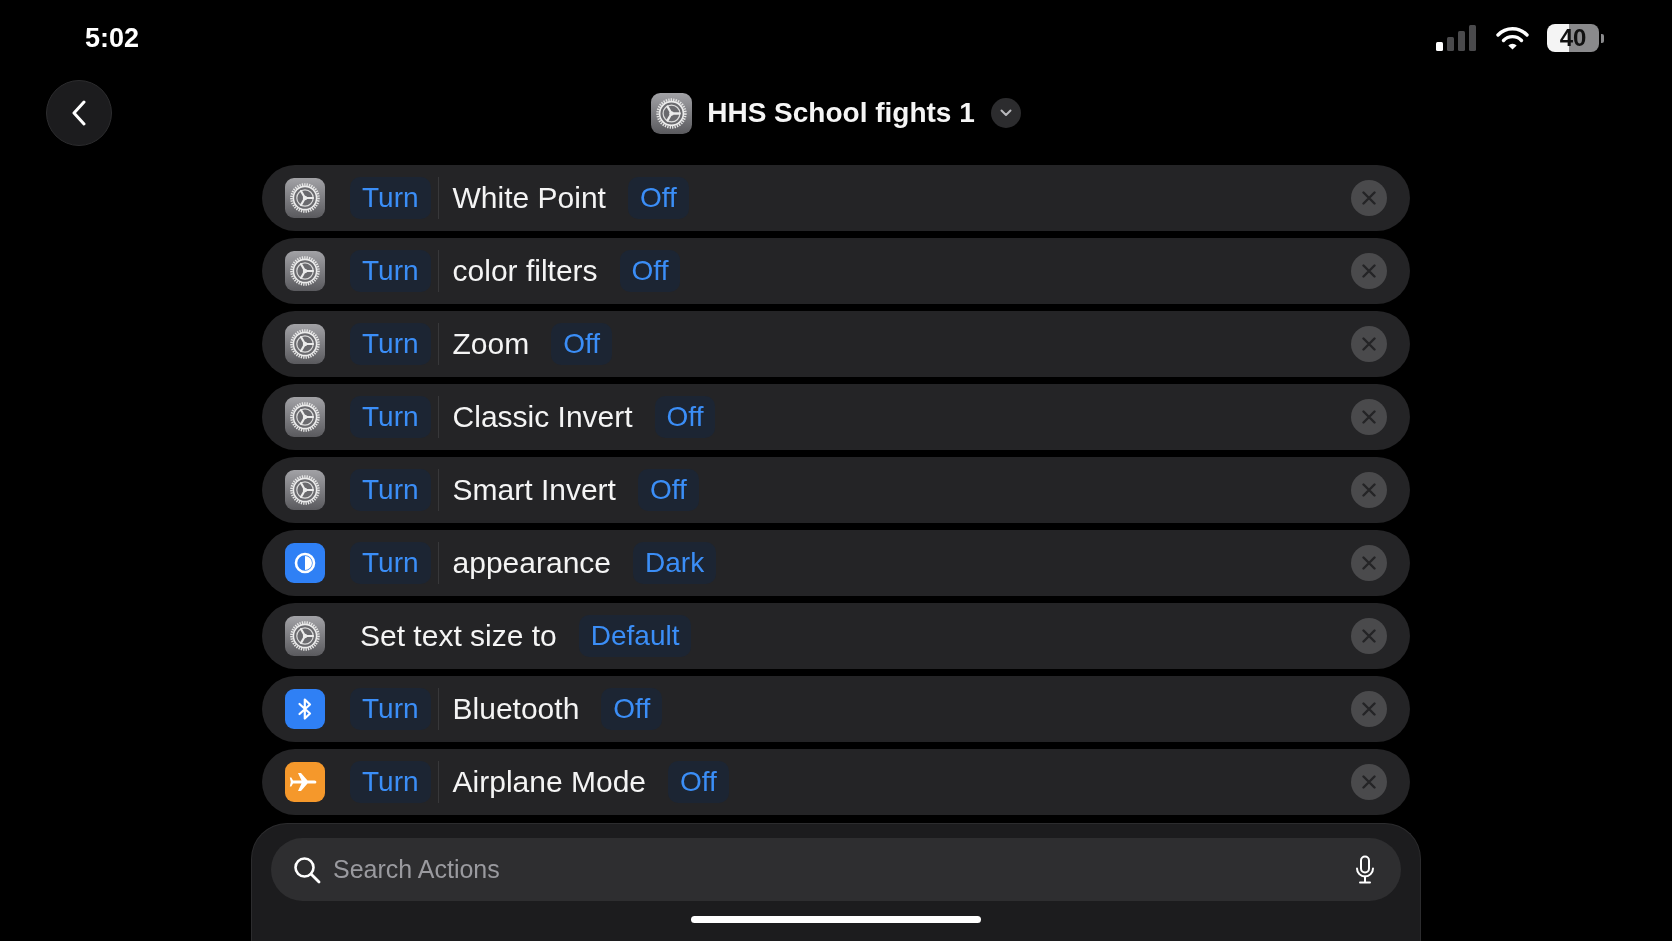  What do you see at coordinates (516, 709) in the screenshot?
I see `action-label: Bluetooth` at bounding box center [516, 709].